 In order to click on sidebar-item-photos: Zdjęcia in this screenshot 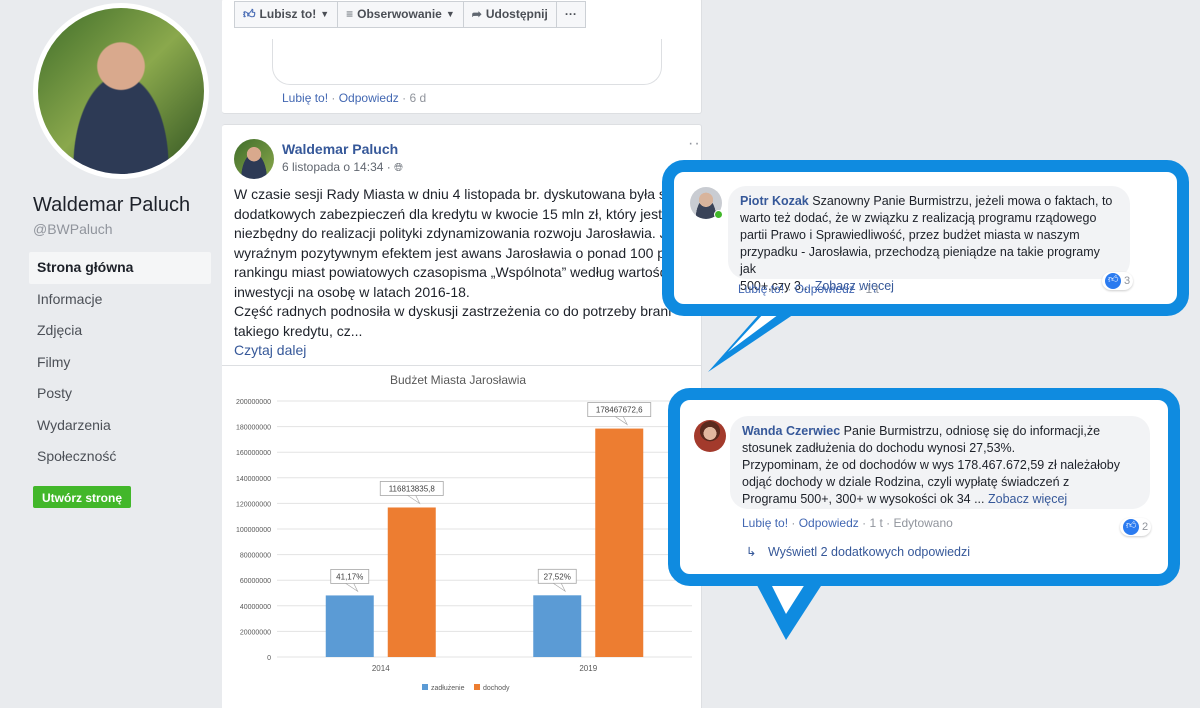, I will do `click(120, 331)`.